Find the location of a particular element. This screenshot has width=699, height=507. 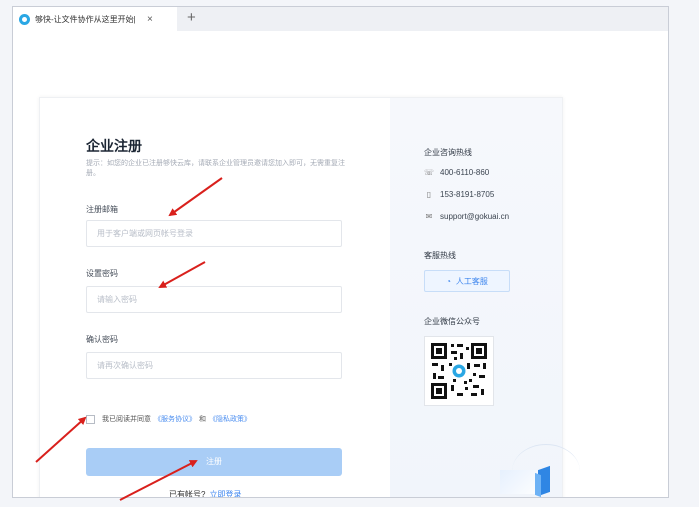

browser-tab: 够快-让文件协作从这里开始| × is located at coordinates (95, 19).